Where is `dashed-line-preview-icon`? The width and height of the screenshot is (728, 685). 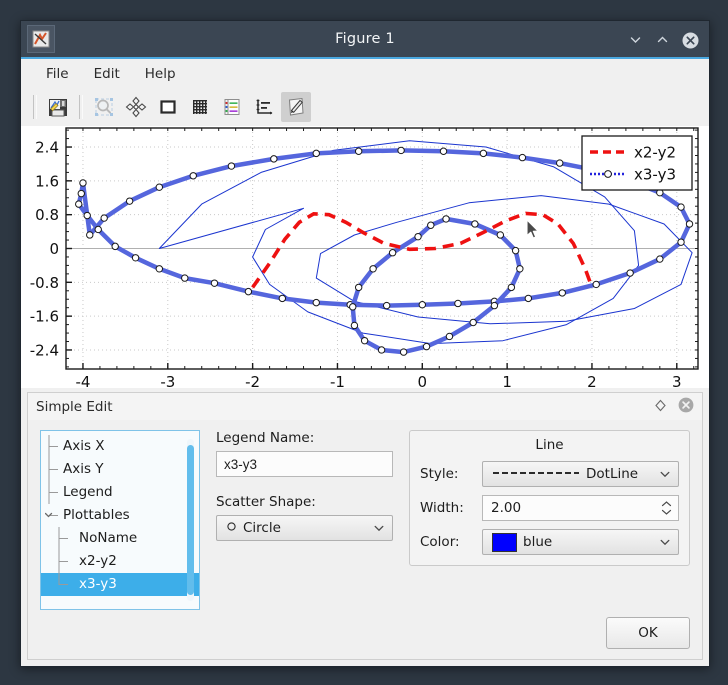 dashed-line-preview-icon is located at coordinates (536, 474).